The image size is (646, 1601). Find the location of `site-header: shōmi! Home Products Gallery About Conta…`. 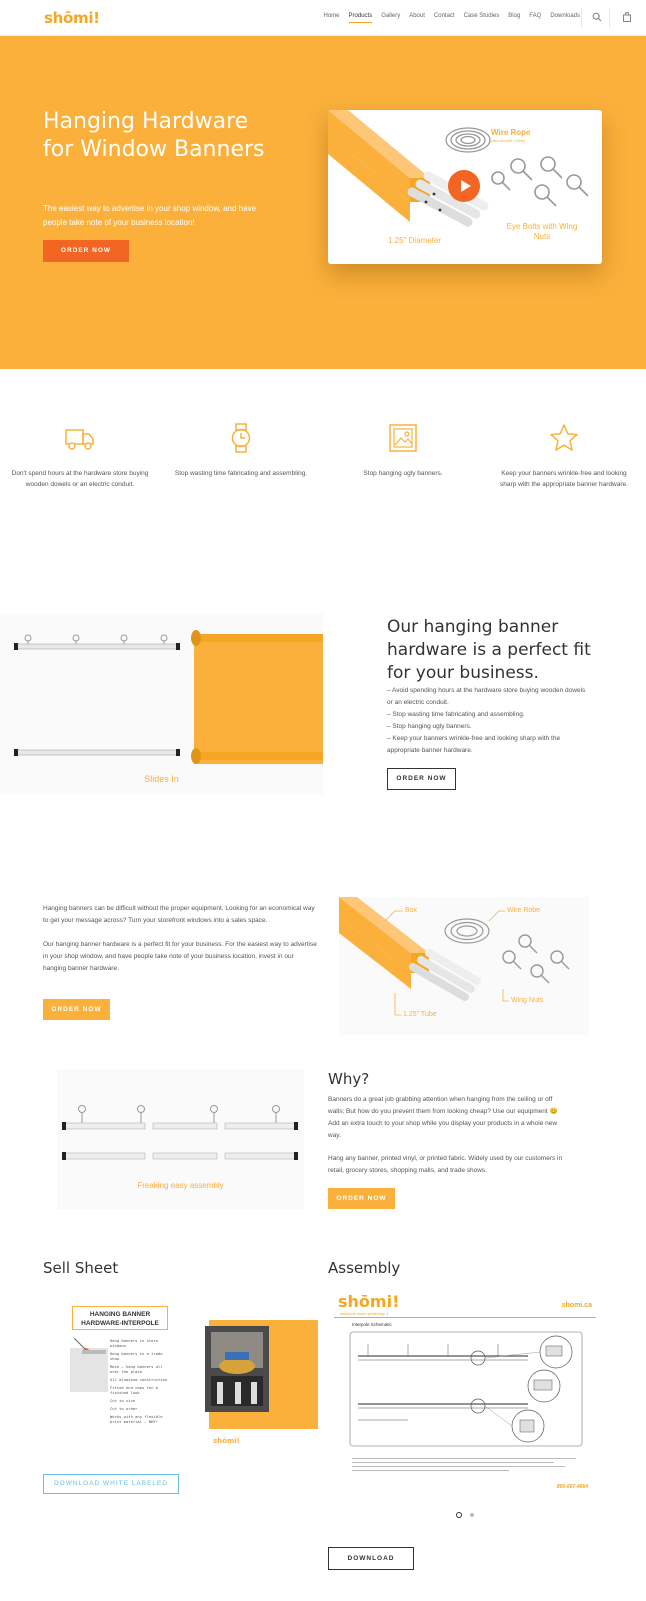

site-header: shōmi! Home Products Gallery About Conta… is located at coordinates (323, 18).